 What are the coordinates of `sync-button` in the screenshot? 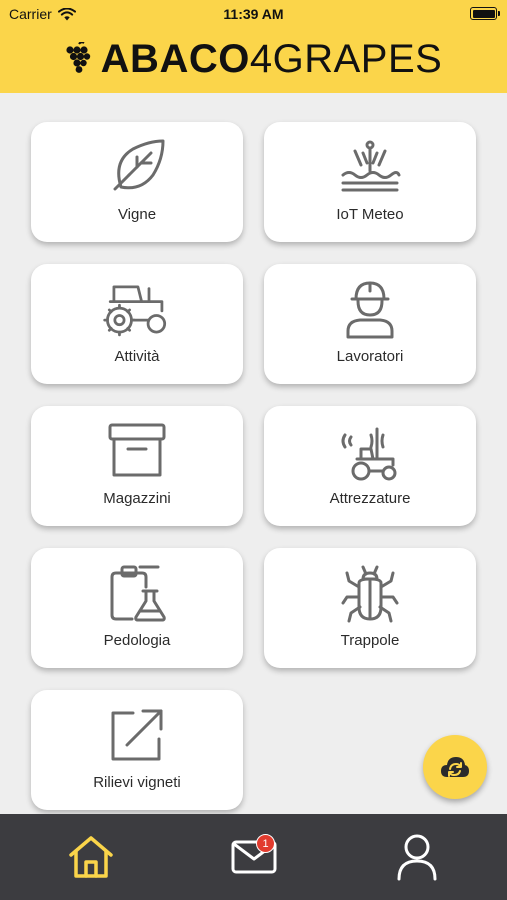 It's located at (455, 767).